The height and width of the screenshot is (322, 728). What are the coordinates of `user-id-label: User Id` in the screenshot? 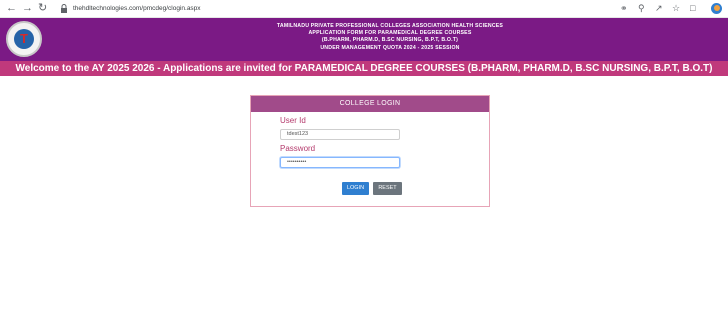 It's located at (293, 120).